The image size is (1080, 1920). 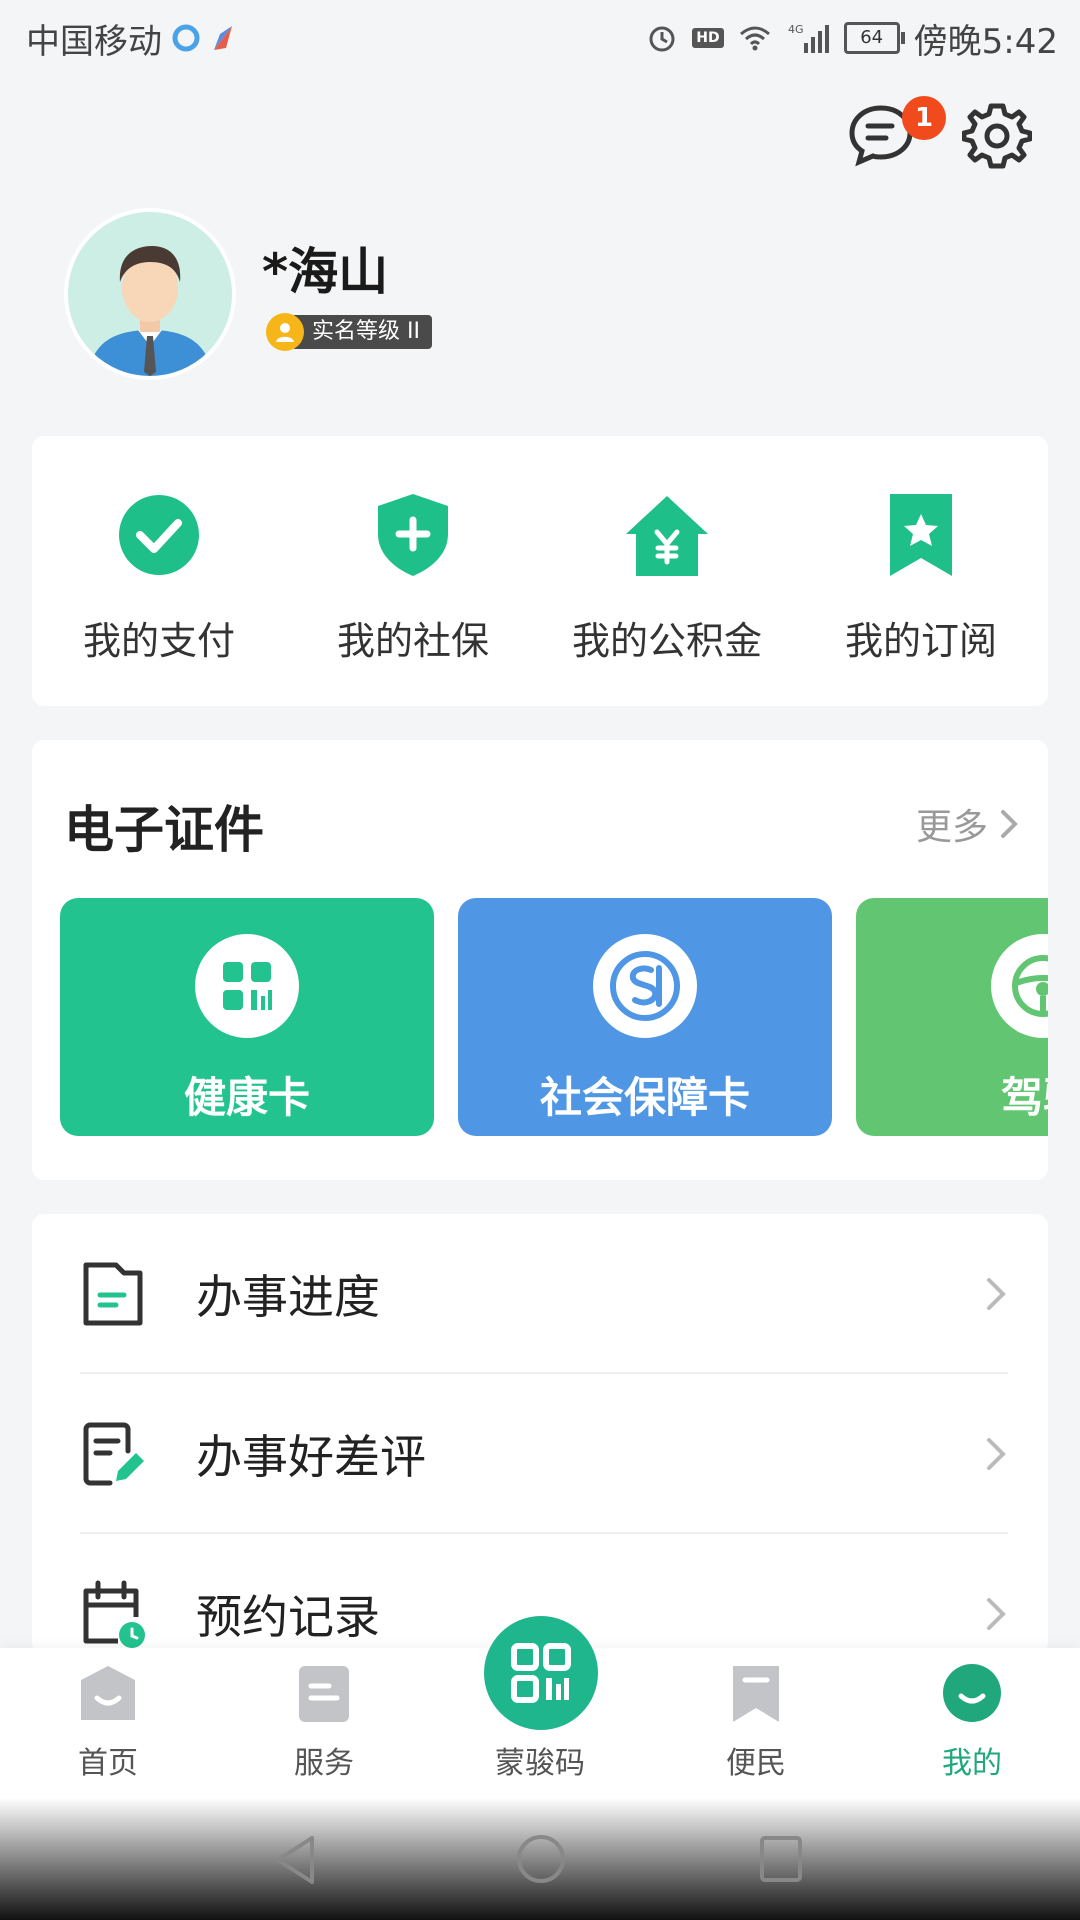 I want to click on driving-license-card: 驾驶, so click(x=952, y=1017).